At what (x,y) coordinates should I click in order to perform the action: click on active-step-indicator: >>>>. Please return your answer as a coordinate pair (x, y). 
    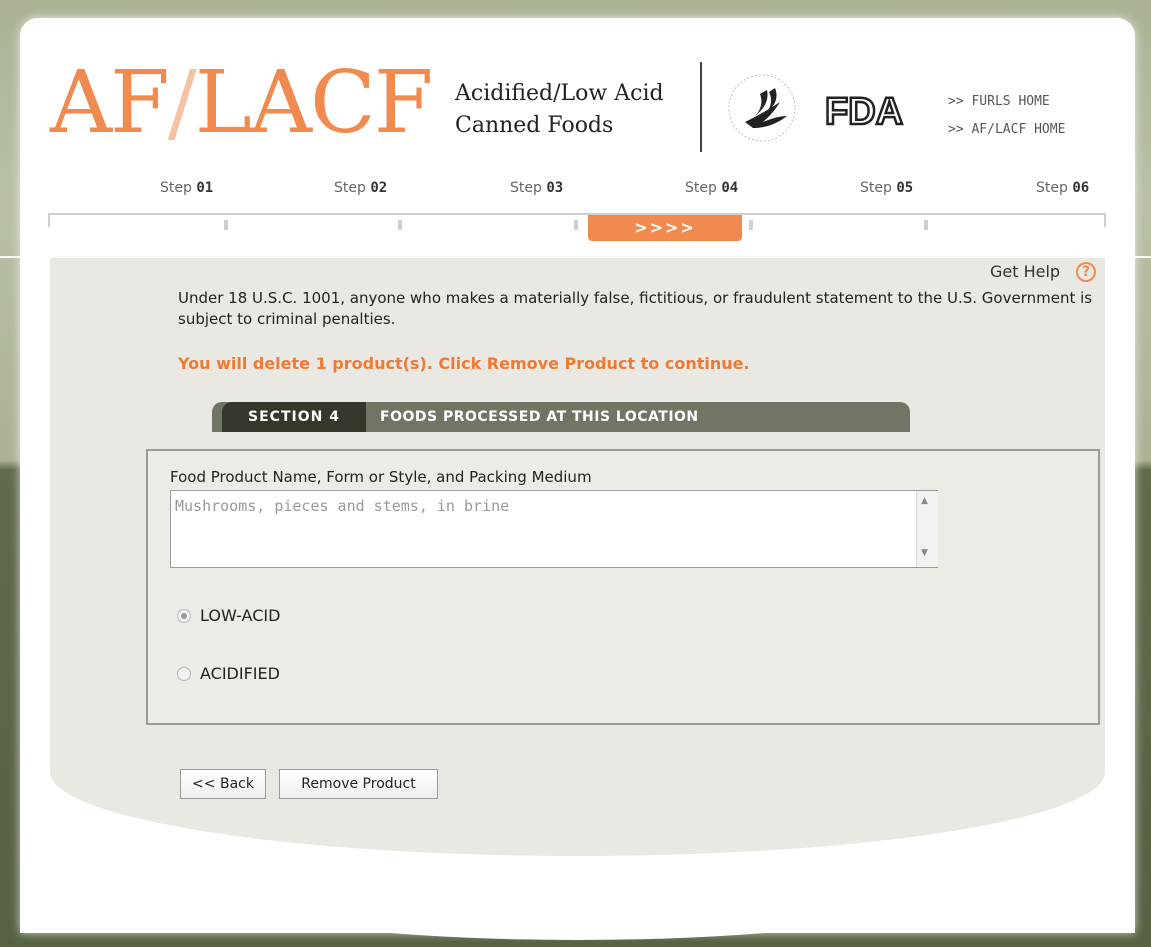
    Looking at the image, I should click on (665, 228).